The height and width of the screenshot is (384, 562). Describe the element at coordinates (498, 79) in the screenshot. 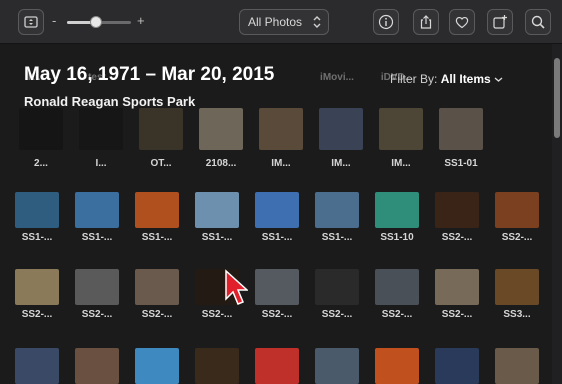

I see `chevron-down-icon` at that location.